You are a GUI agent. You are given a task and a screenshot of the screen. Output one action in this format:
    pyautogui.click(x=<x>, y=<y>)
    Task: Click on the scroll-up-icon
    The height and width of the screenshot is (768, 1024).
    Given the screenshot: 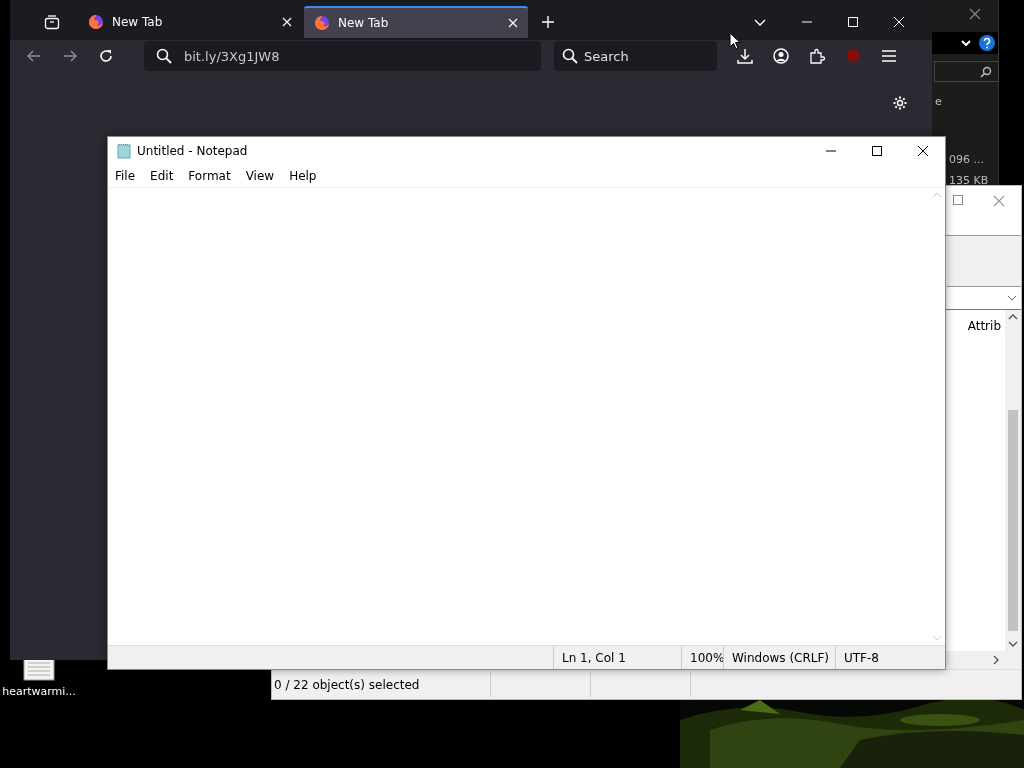 What is the action you would take?
    pyautogui.click(x=1013, y=317)
    